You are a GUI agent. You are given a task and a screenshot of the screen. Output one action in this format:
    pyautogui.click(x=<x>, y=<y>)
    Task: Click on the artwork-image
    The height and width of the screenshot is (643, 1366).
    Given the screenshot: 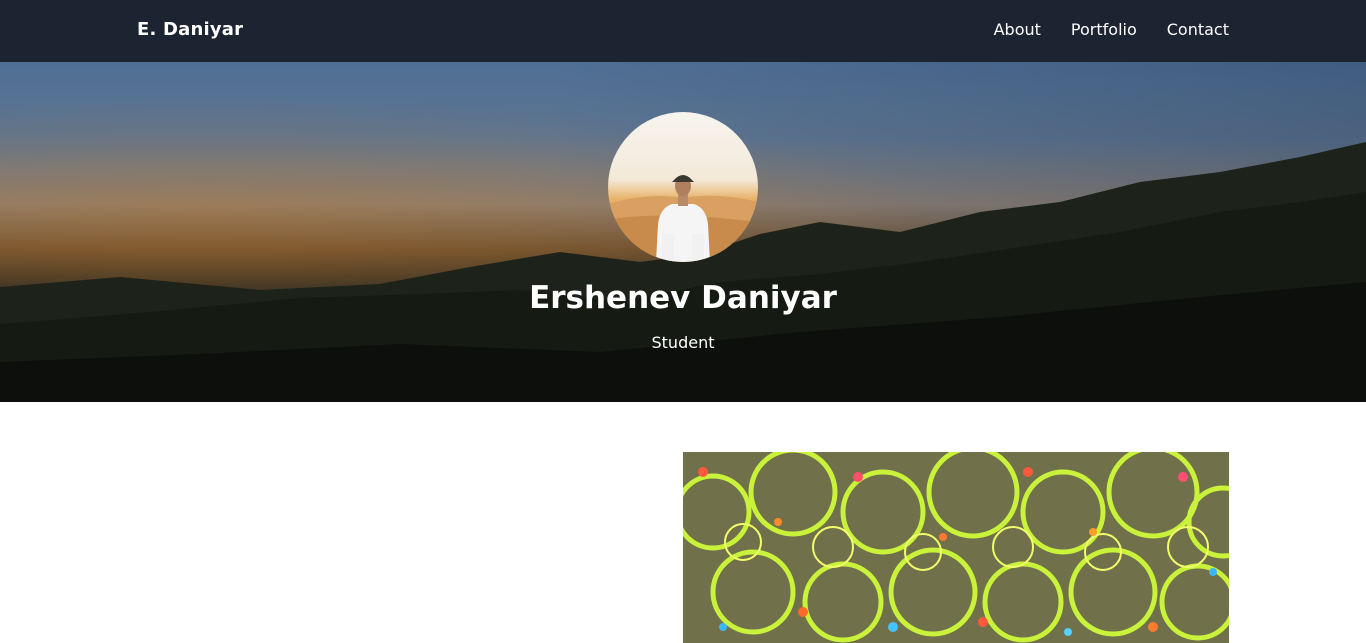 What is the action you would take?
    pyautogui.click(x=956, y=547)
    